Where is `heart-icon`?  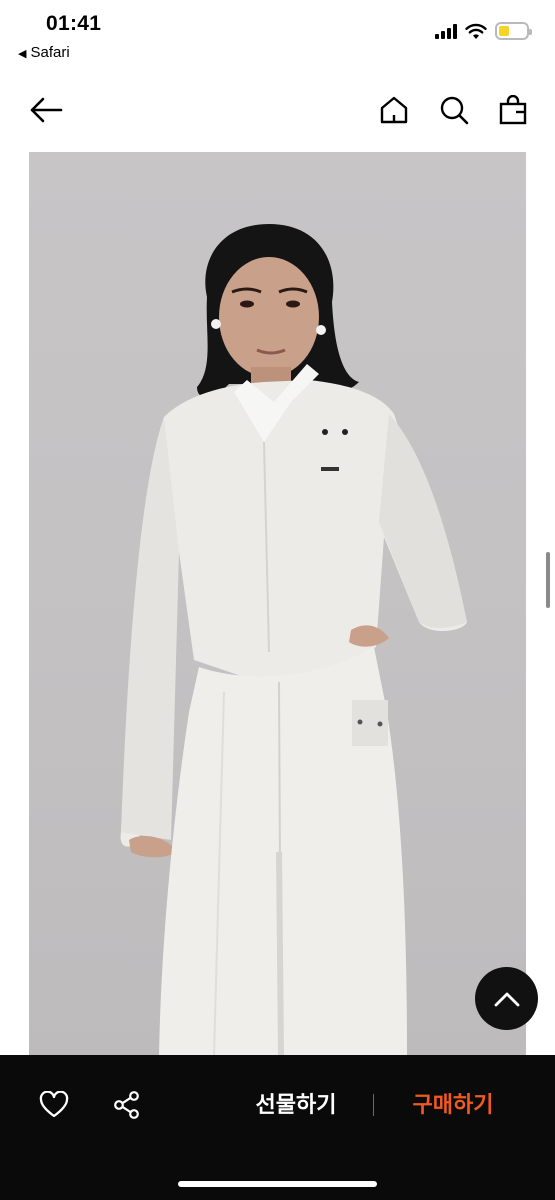
heart-icon is located at coordinates (54, 1104).